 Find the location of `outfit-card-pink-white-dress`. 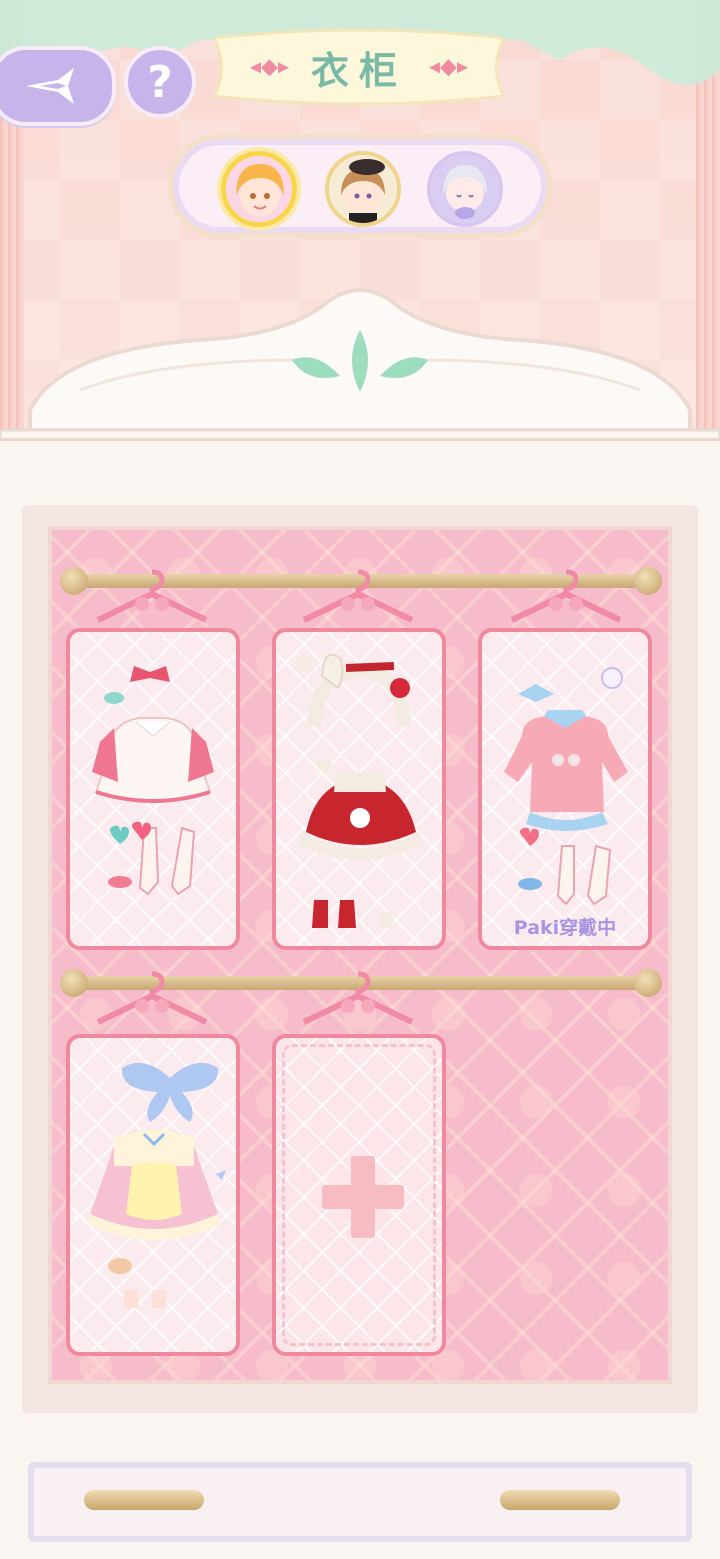

outfit-card-pink-white-dress is located at coordinates (153, 789).